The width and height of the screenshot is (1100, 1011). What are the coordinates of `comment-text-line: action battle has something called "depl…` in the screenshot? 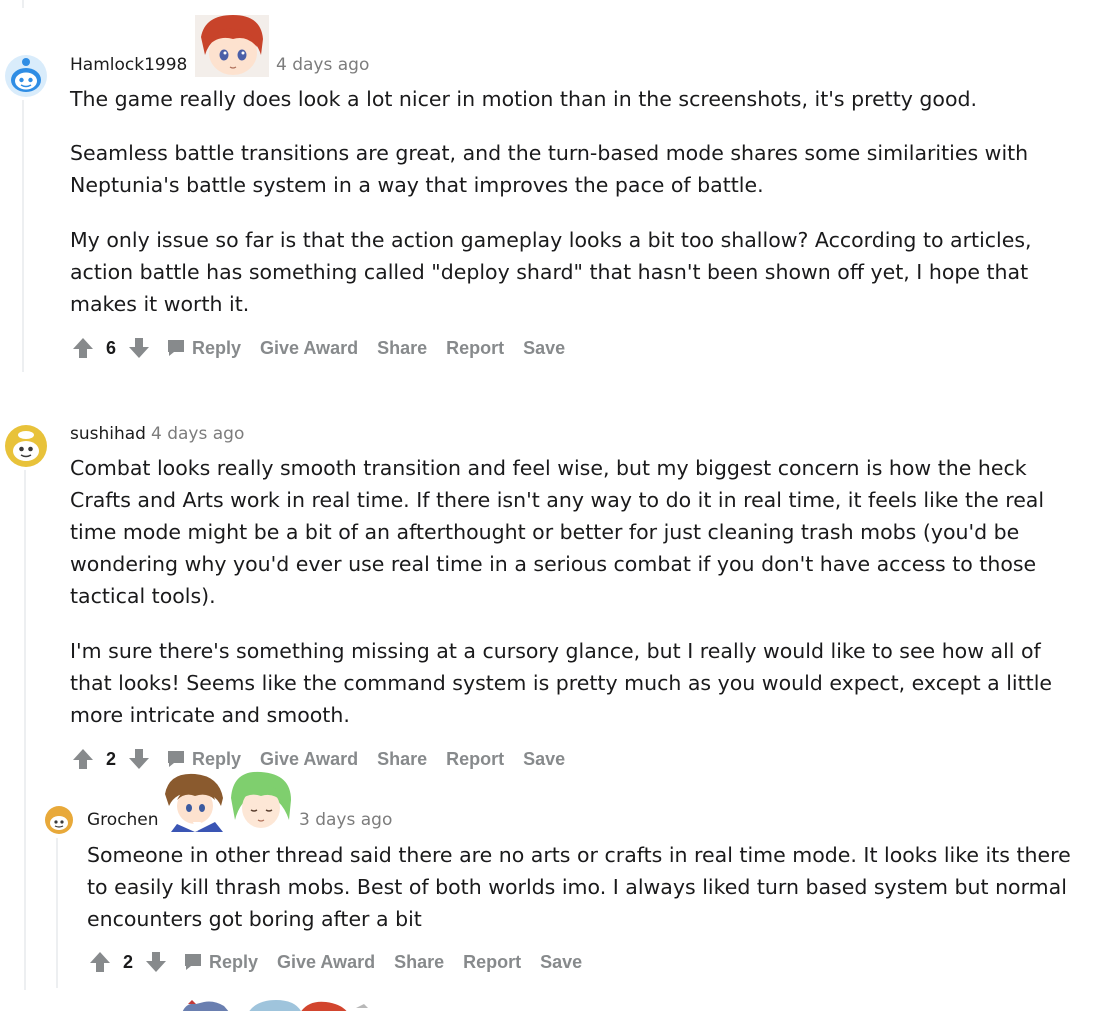 It's located at (549, 272).